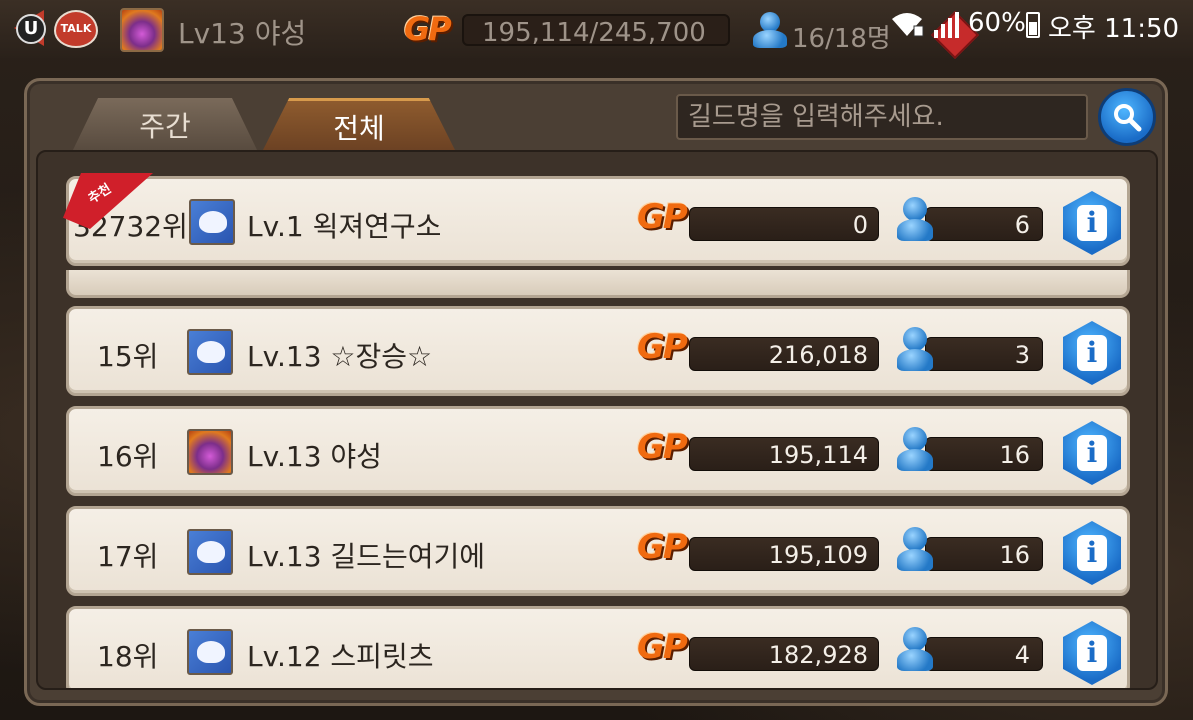 The width and height of the screenshot is (1193, 720). I want to click on guild-search-input, so click(882, 117).